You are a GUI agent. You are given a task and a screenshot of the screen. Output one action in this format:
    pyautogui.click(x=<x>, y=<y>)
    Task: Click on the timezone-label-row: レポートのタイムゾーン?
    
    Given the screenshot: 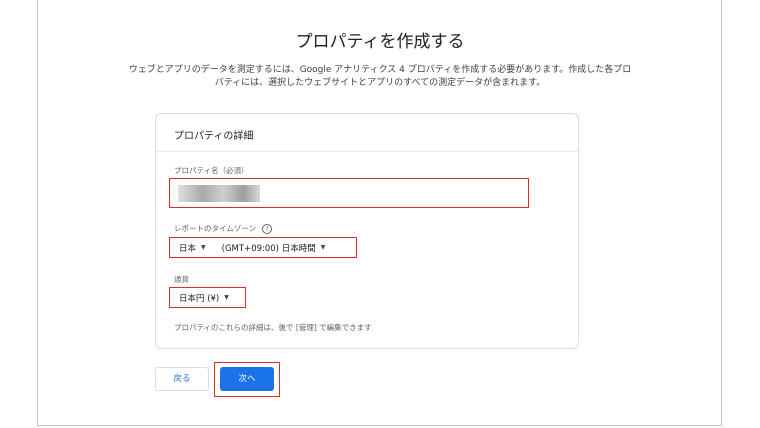 What is the action you would take?
    pyautogui.click(x=223, y=228)
    